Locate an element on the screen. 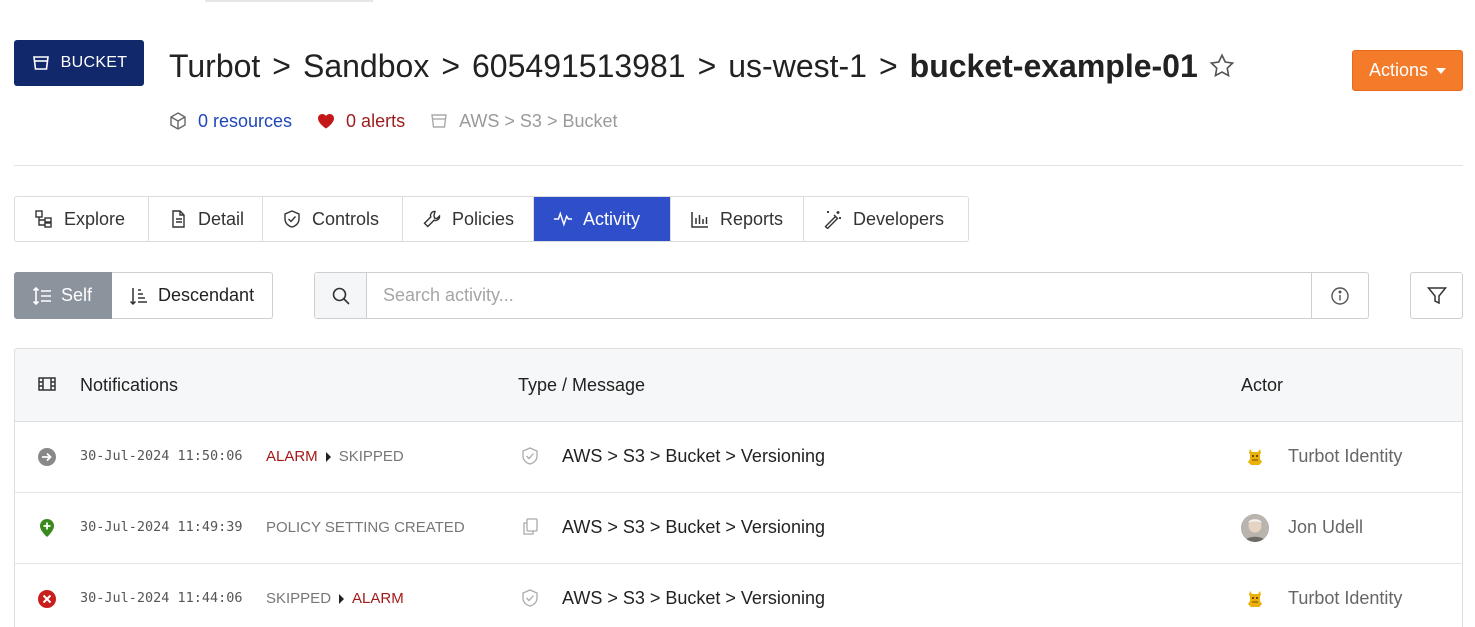  column-notifications: Notifications is located at coordinates (129, 384).